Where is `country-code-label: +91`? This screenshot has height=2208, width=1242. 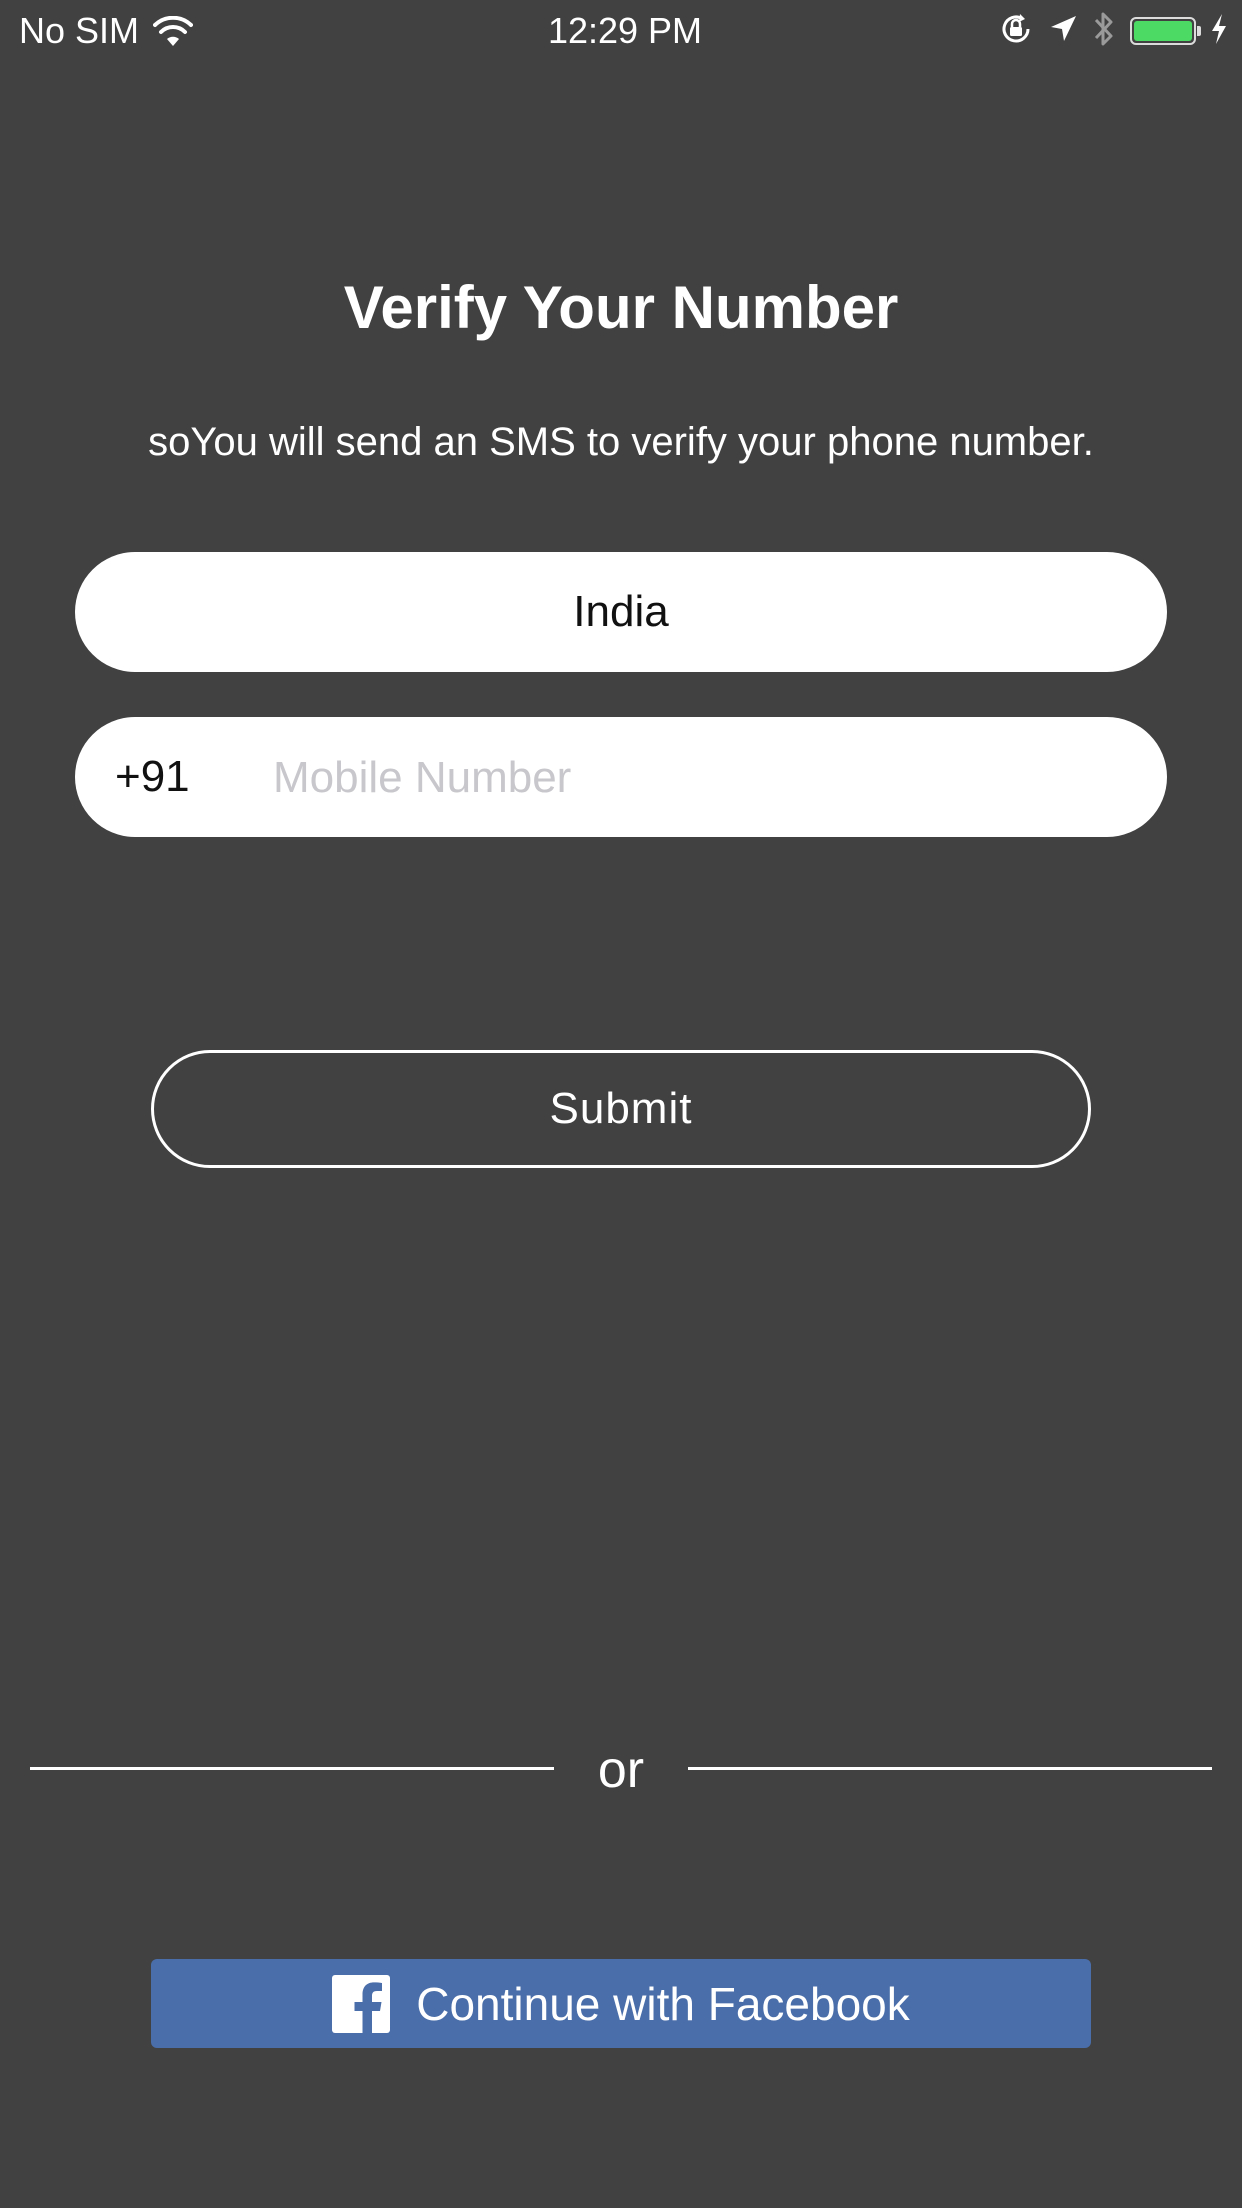
country-code-label: +91 is located at coordinates (152, 776).